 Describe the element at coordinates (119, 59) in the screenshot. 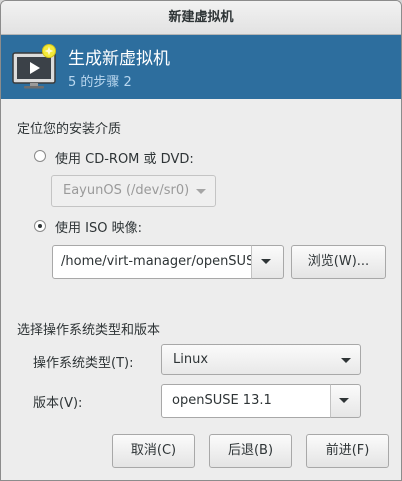

I see `wizard-title: 生成新虚拟机` at that location.